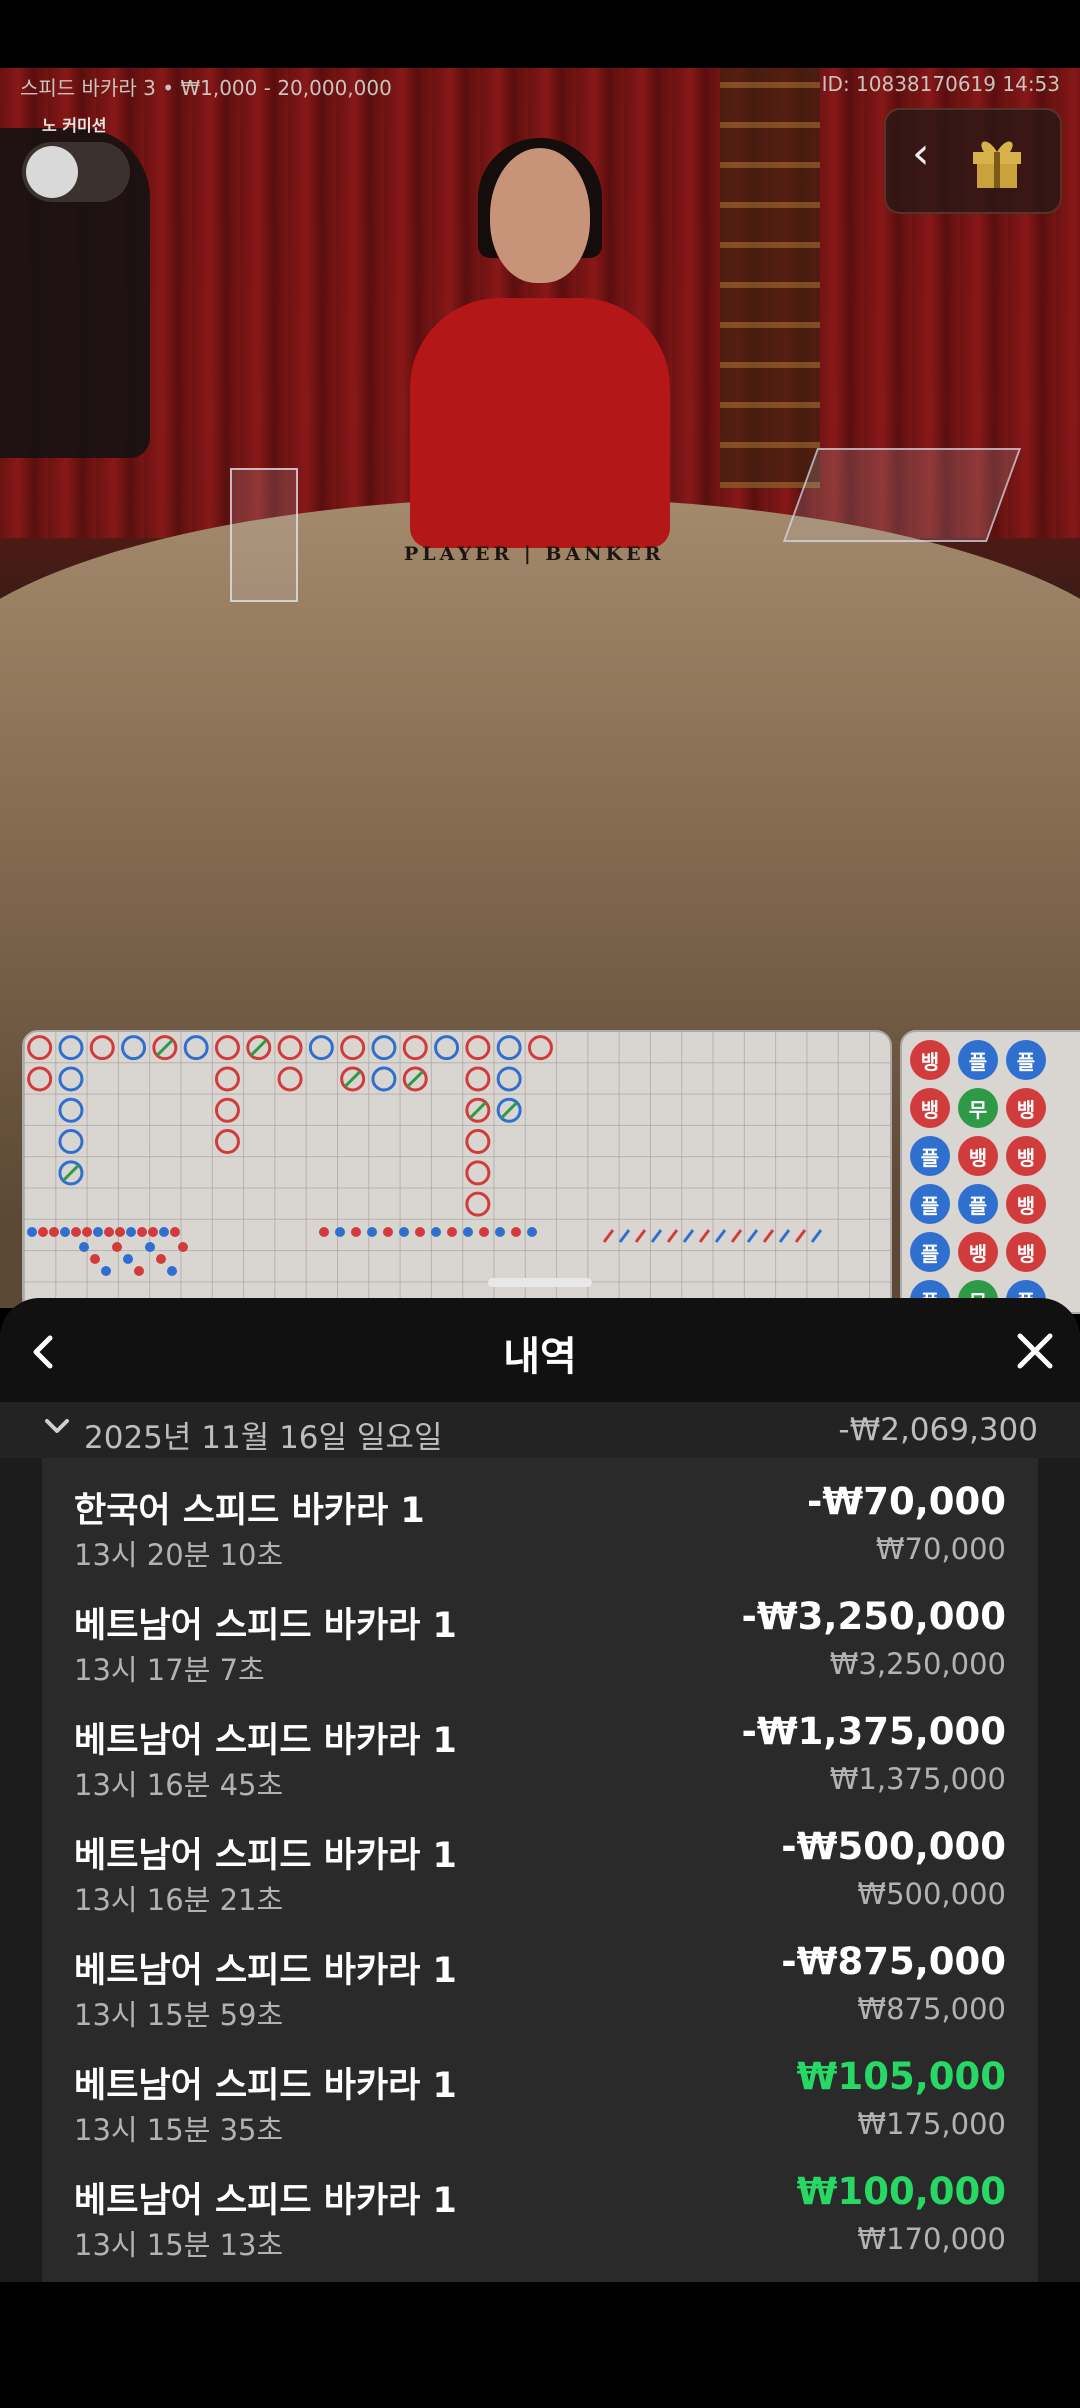 The width and height of the screenshot is (1080, 2408). What do you see at coordinates (540, 353) in the screenshot?
I see `dealer` at bounding box center [540, 353].